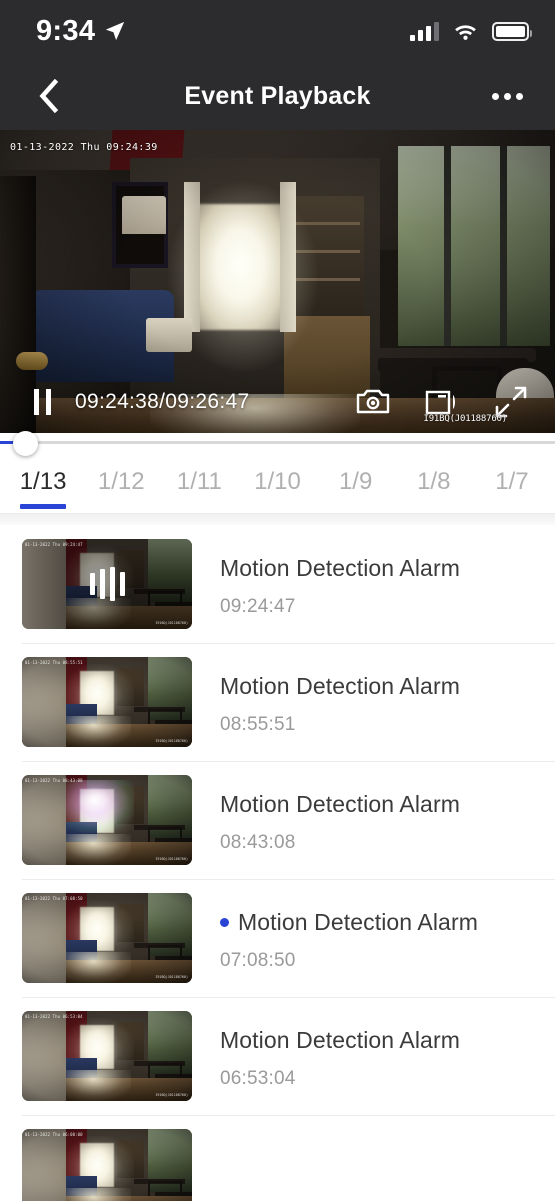 The image size is (555, 1201). What do you see at coordinates (66, 30) in the screenshot?
I see `status-bar-clock: 9:34` at bounding box center [66, 30].